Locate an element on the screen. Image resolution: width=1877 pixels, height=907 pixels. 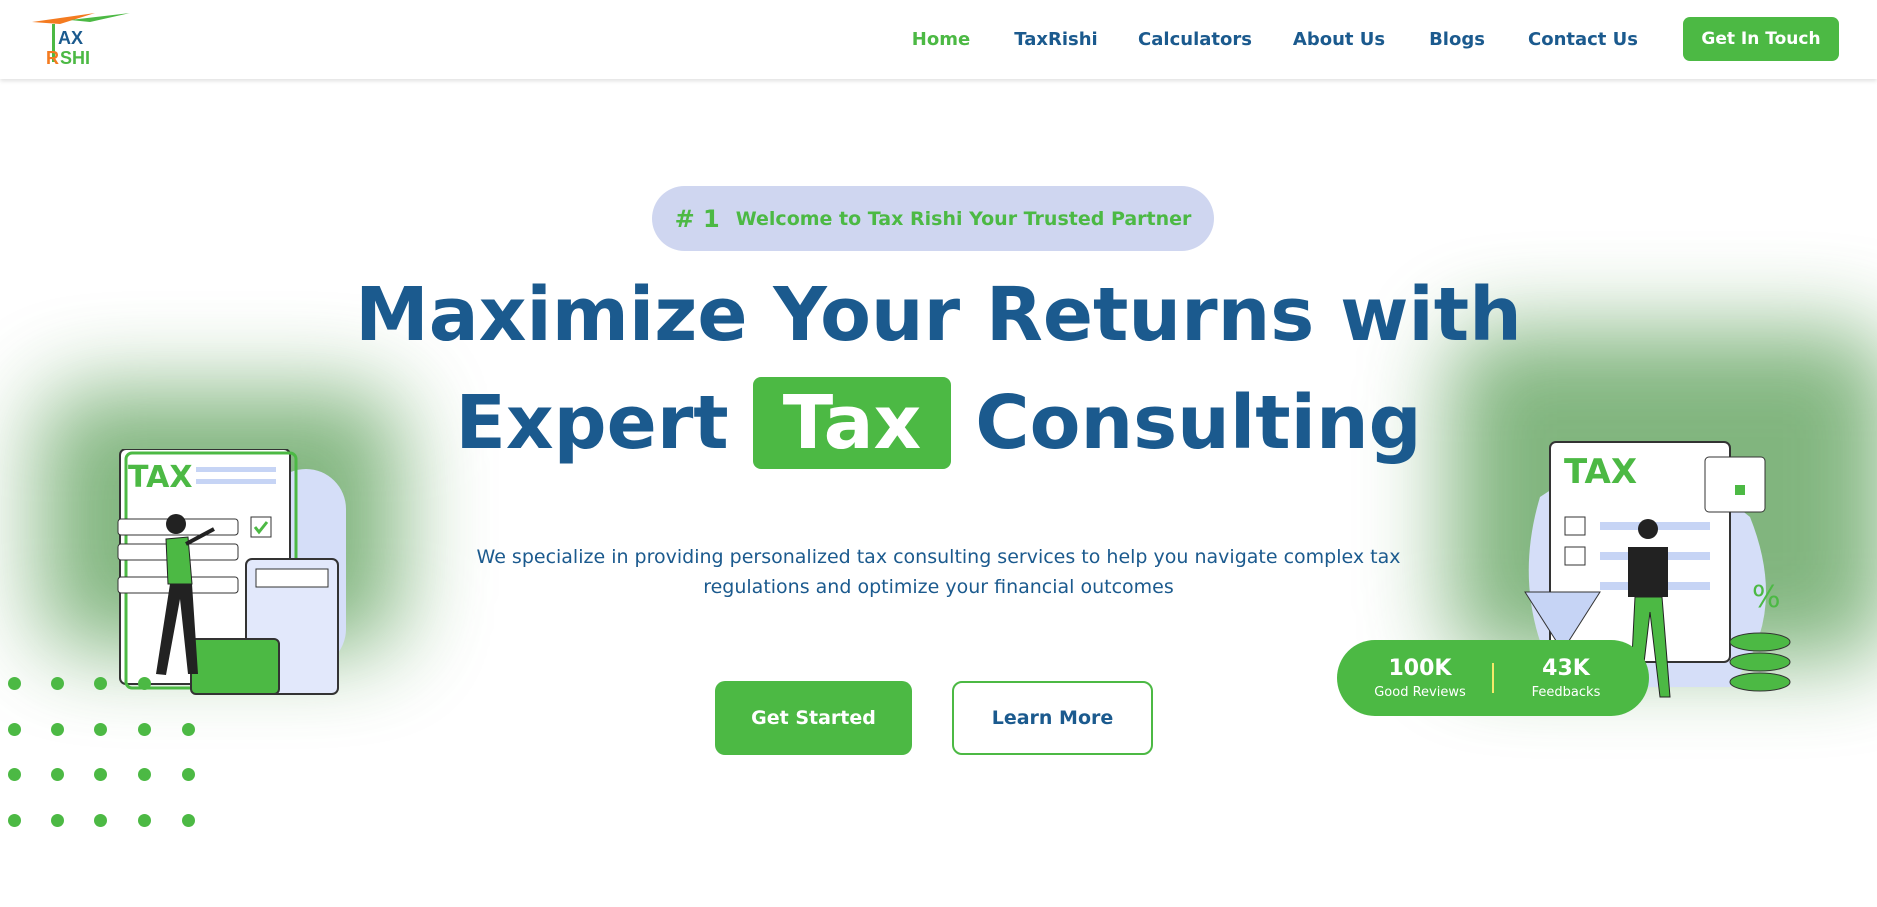
badge-number: # 1 is located at coordinates (697, 218).